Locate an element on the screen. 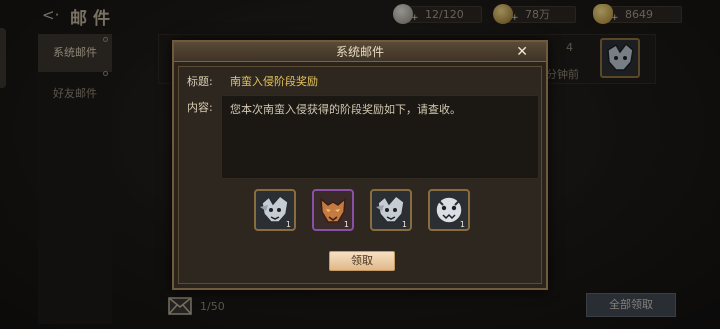 The height and width of the screenshot is (329, 720). subject-value: 南蛮入侵阶段奖励 is located at coordinates (274, 81).